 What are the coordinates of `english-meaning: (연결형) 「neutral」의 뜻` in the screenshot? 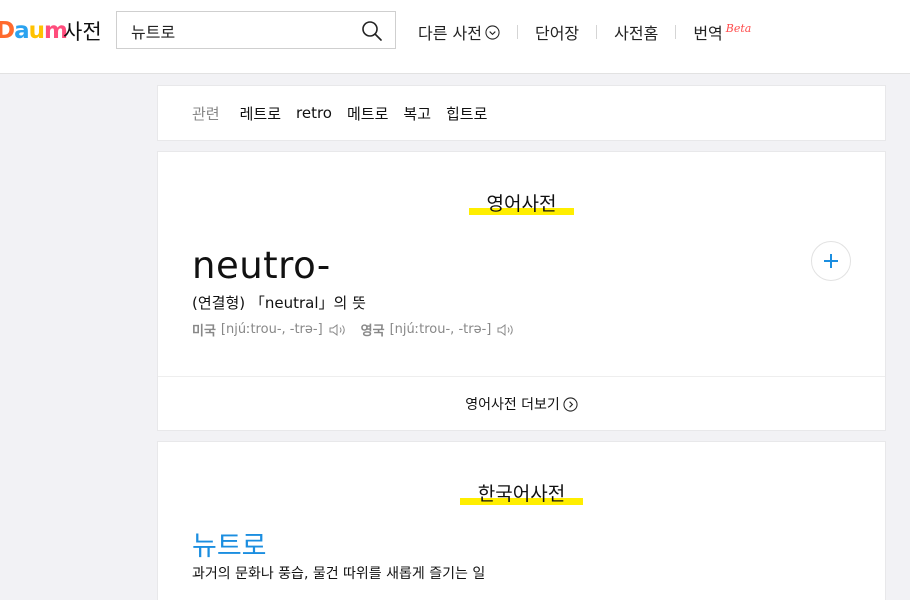 It's located at (279, 303).